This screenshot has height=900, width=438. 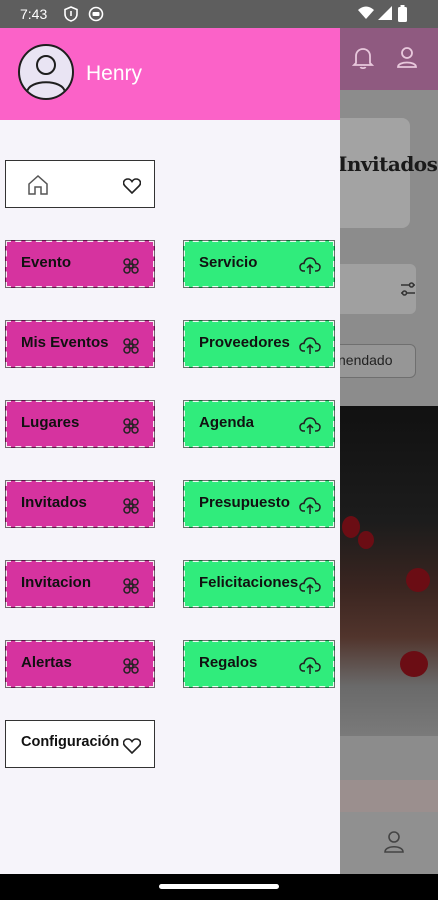 What do you see at coordinates (80, 744) in the screenshot?
I see `menu-item-configuracion: Configuración` at bounding box center [80, 744].